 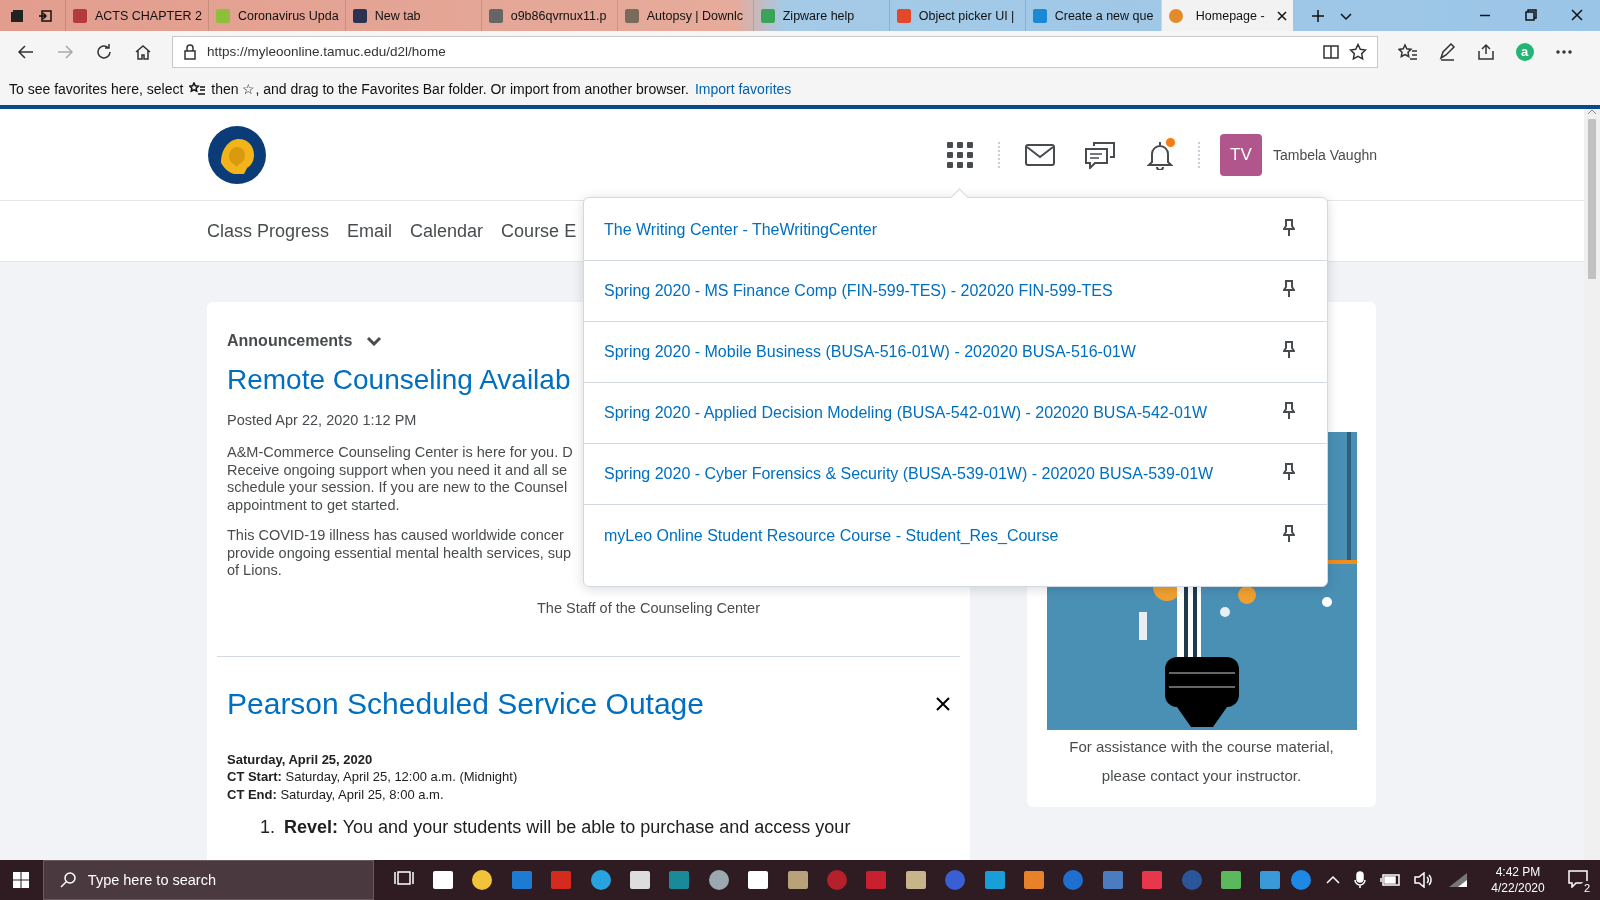 What do you see at coordinates (1240, 154) in the screenshot?
I see `user-avatar: TV` at bounding box center [1240, 154].